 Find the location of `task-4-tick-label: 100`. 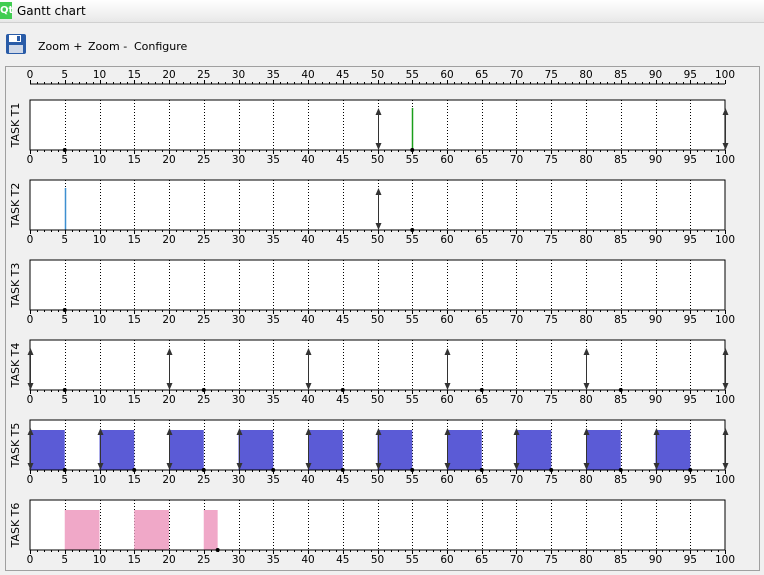

task-4-tick-label: 100 is located at coordinates (725, 400).